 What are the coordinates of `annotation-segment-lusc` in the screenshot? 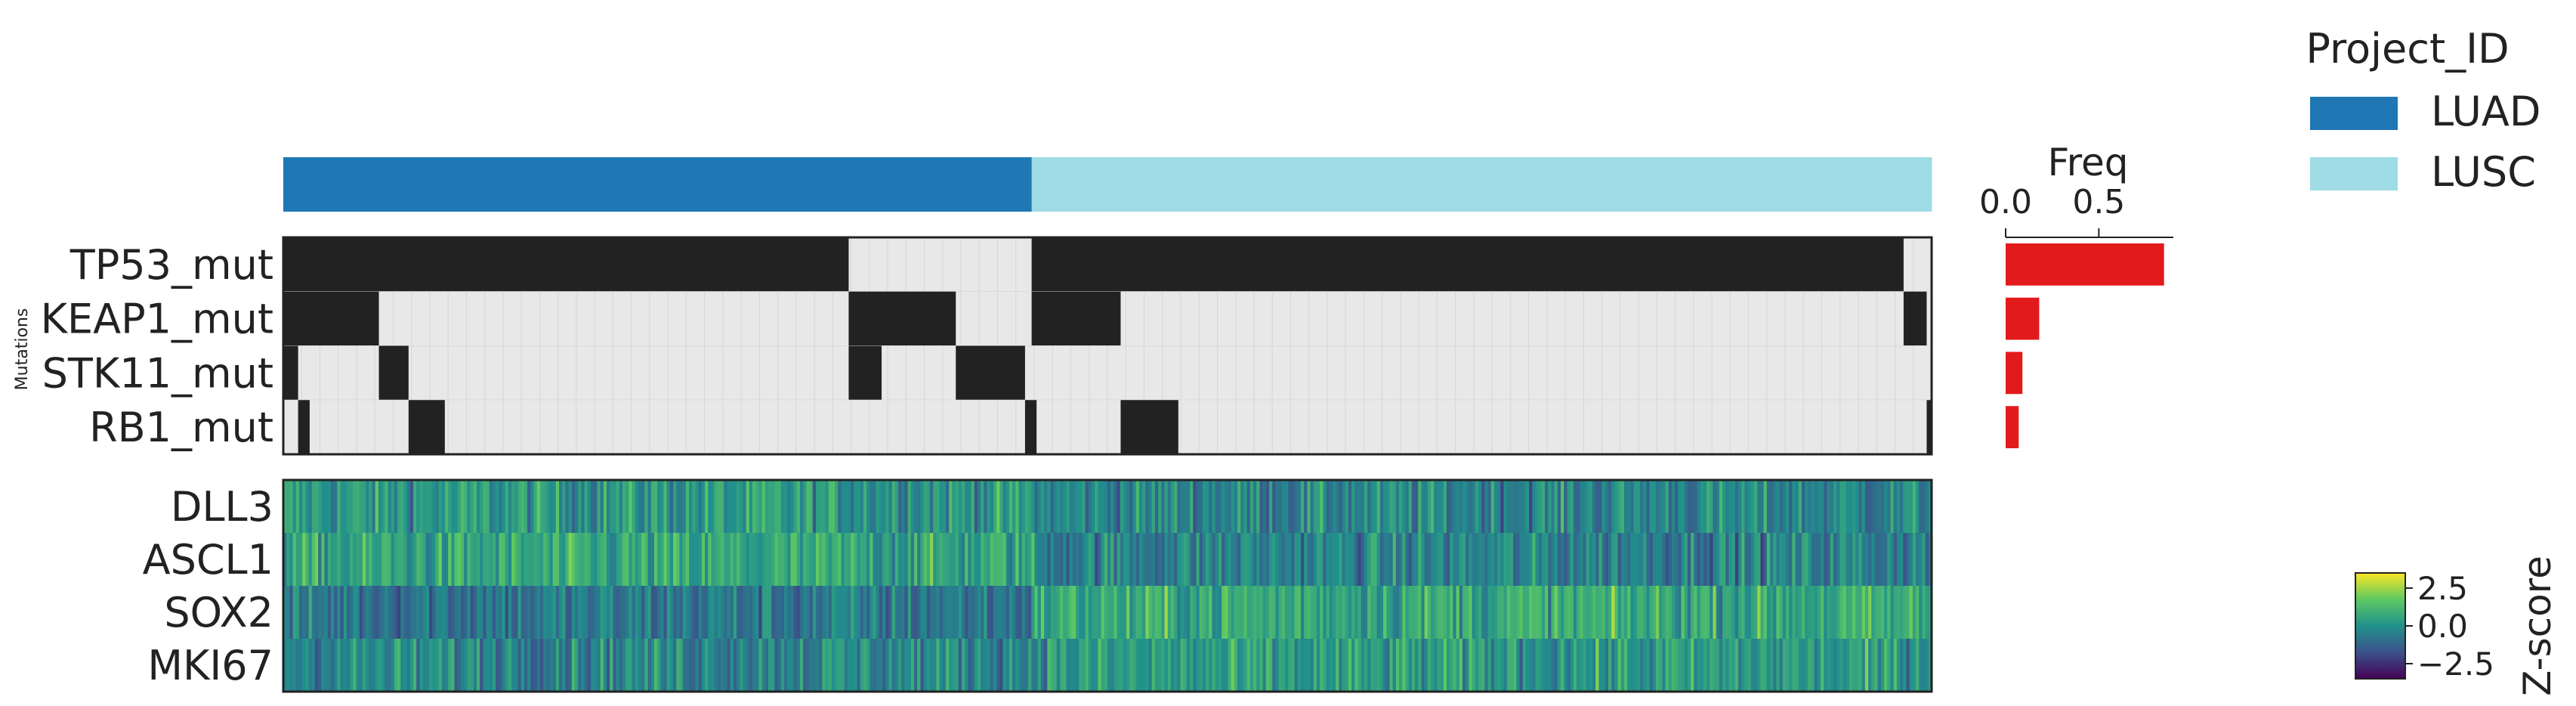 It's located at (1481, 184).